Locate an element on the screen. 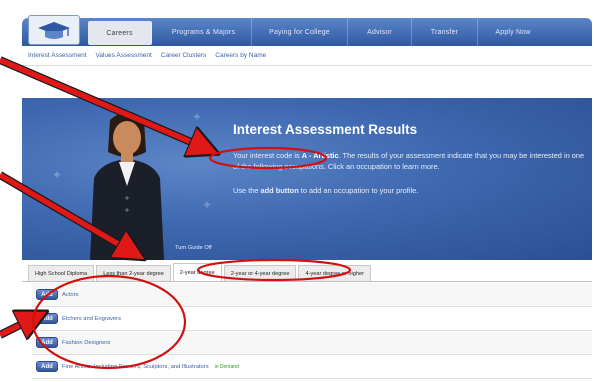 The image size is (594, 382). nav-tab-advisor: Advisor is located at coordinates (380, 32).